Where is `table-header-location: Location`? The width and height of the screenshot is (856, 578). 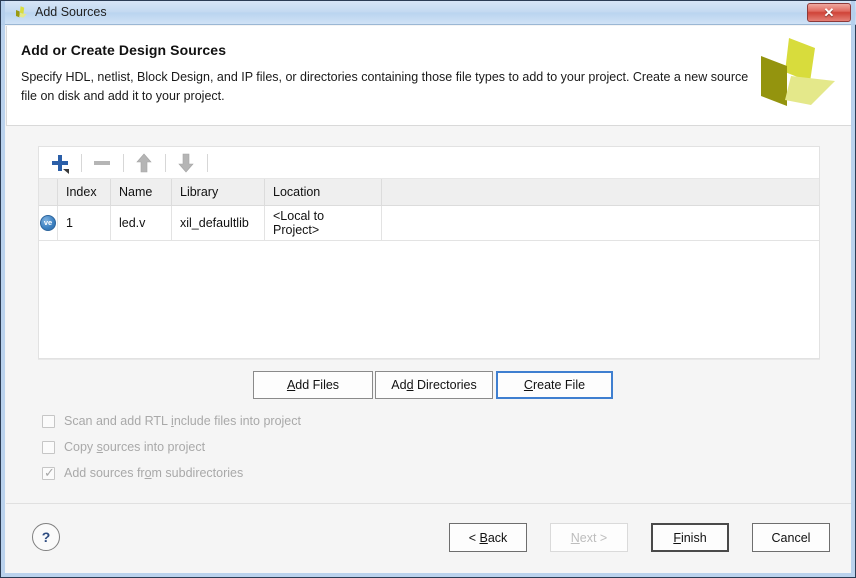
table-header-location: Location is located at coordinates (323, 192).